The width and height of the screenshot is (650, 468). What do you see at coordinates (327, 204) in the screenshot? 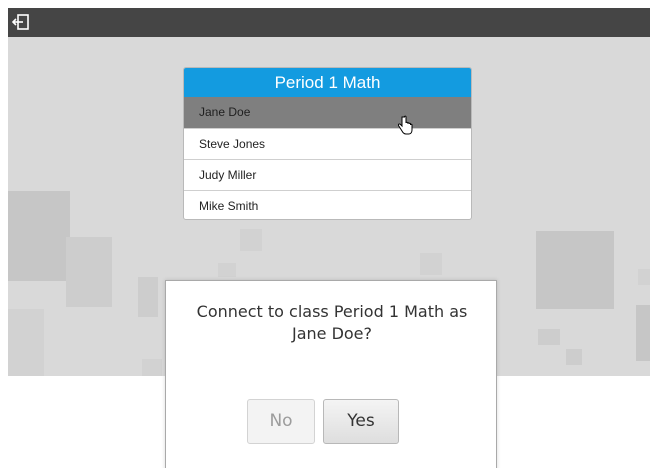
I see `student-row-mike-smith: Mike Smith` at bounding box center [327, 204].